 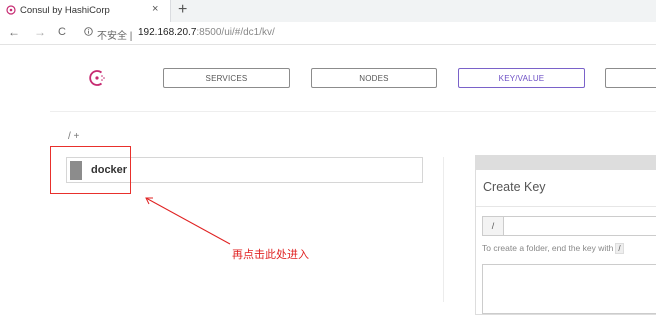 I want to click on panel-header-bar, so click(x=566, y=163).